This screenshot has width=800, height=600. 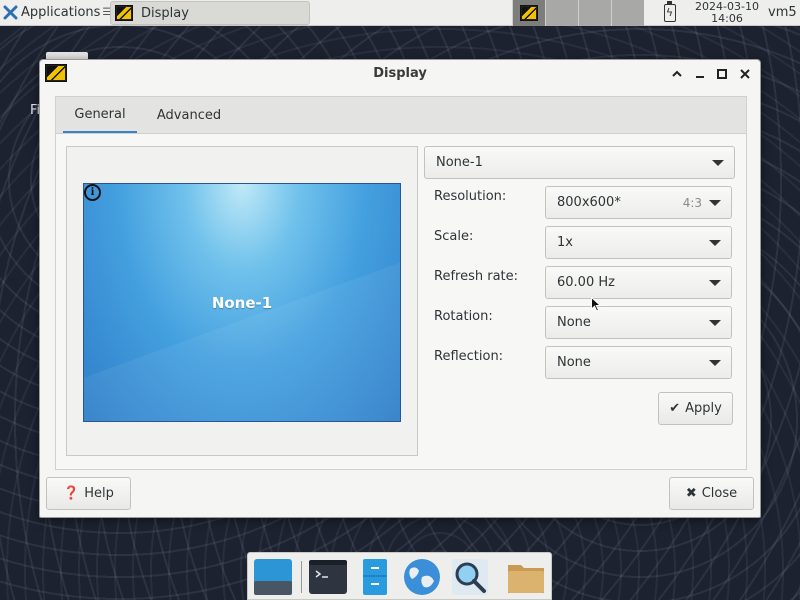 I want to click on refresh-rate-select: 60.00 Hz, so click(x=638, y=282).